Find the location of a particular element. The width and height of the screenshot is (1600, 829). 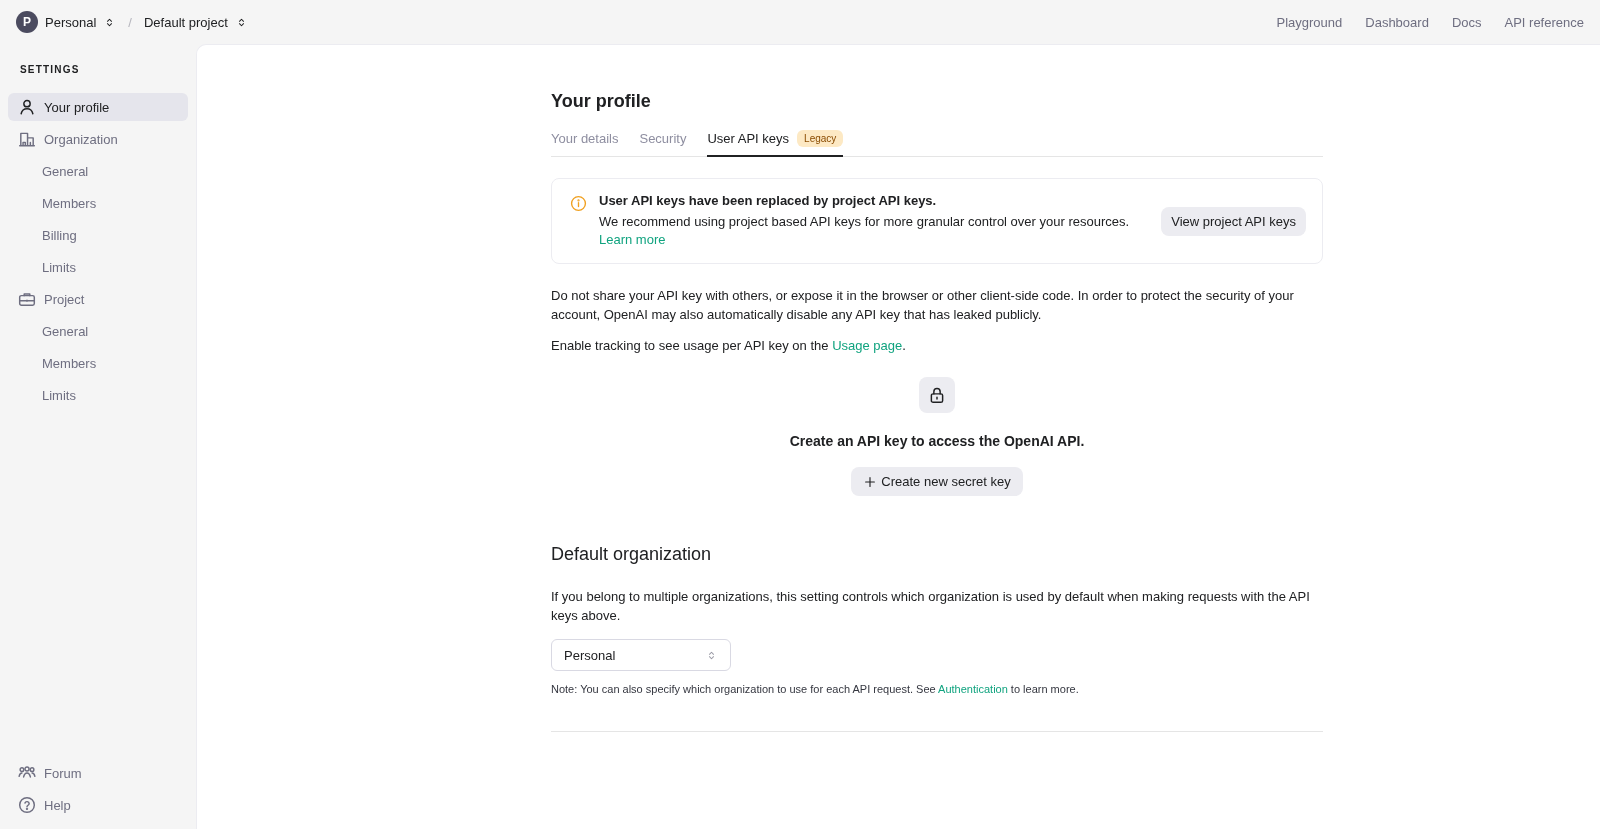

learn-more-link: Learn more is located at coordinates (632, 239).